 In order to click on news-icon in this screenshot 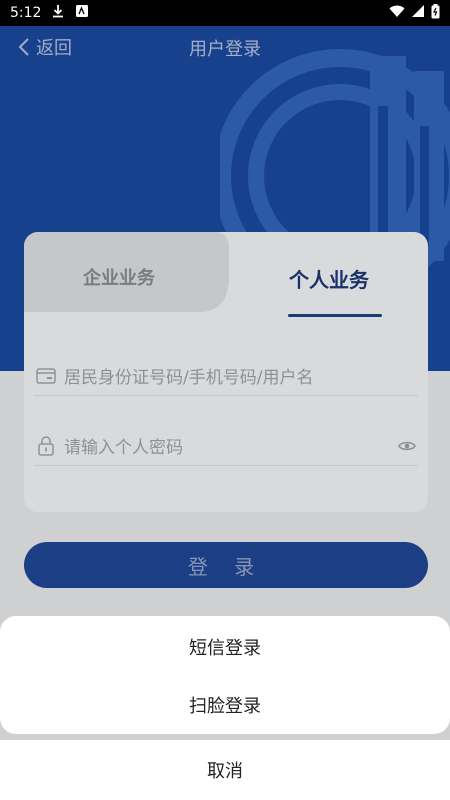, I will do `click(82, 13)`.